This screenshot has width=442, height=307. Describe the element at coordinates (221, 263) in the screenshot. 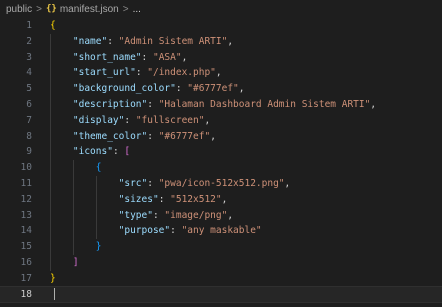

I see `code-line: 16 ]` at that location.